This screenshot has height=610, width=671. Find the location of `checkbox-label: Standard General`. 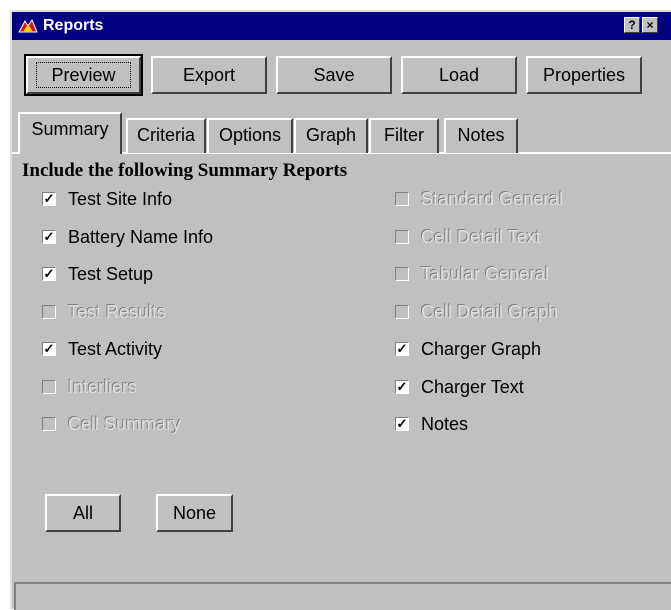

checkbox-label: Standard General is located at coordinates (492, 199).